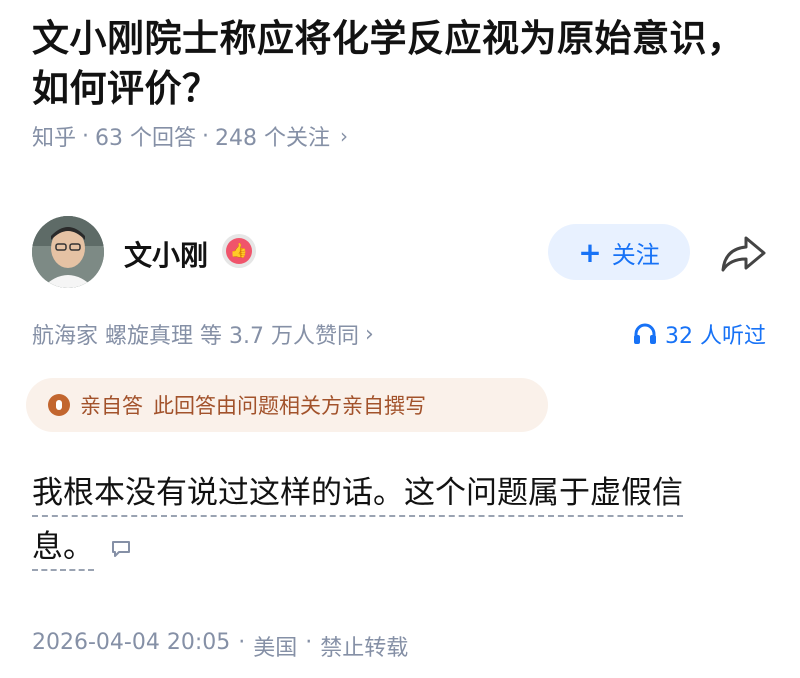 This screenshot has width=800, height=678. I want to click on copyright-notice: 禁止转载, so click(364, 648).